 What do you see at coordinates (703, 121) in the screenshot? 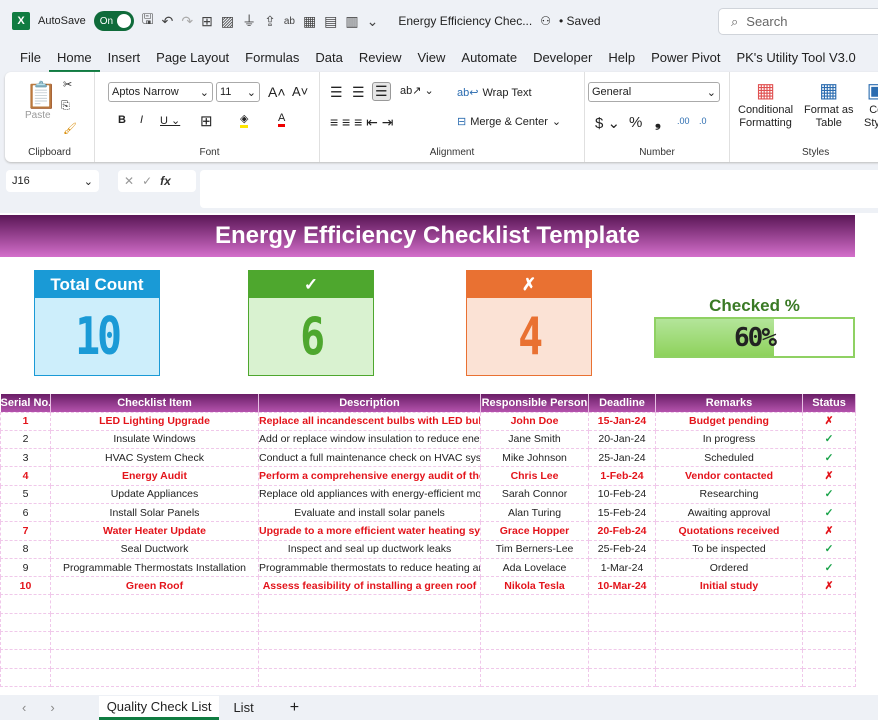
I see `decrease-decimal-icon: .0` at bounding box center [703, 121].